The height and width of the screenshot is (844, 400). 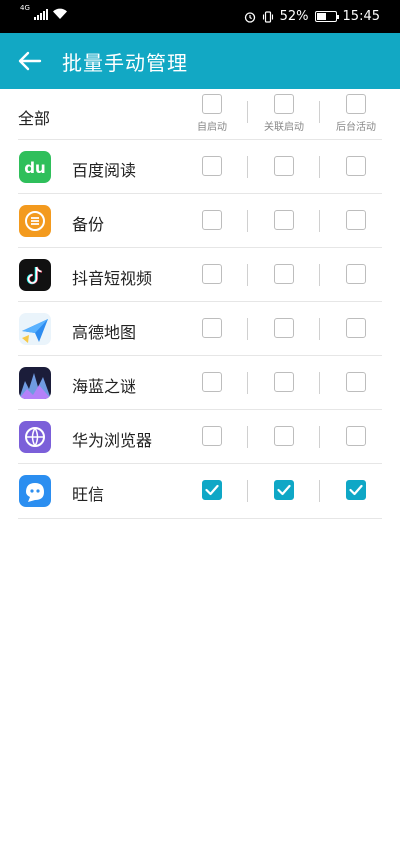 What do you see at coordinates (104, 170) in the screenshot?
I see `app-name: 百度阅读` at bounding box center [104, 170].